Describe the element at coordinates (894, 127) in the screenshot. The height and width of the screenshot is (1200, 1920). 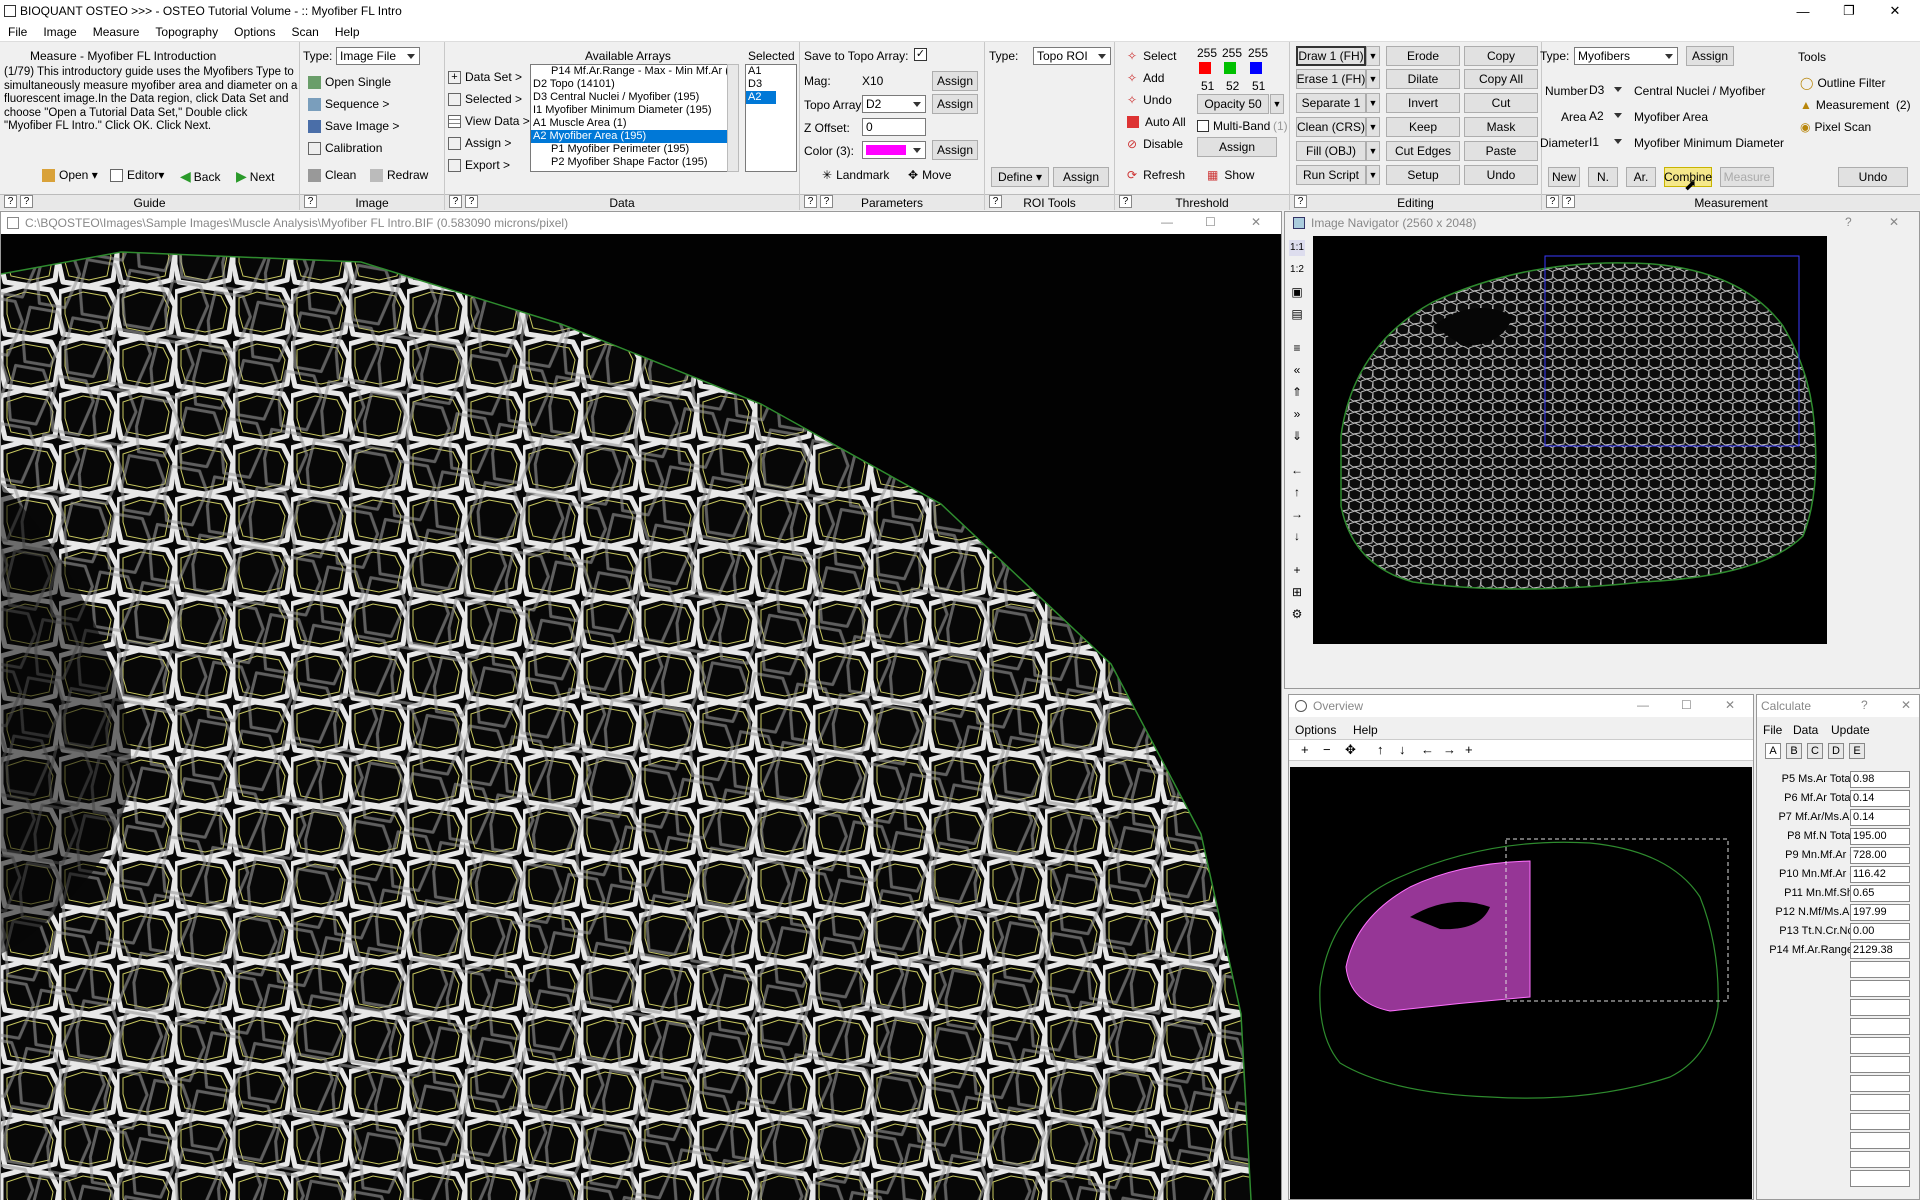
I see `z-offset-input: 0` at that location.